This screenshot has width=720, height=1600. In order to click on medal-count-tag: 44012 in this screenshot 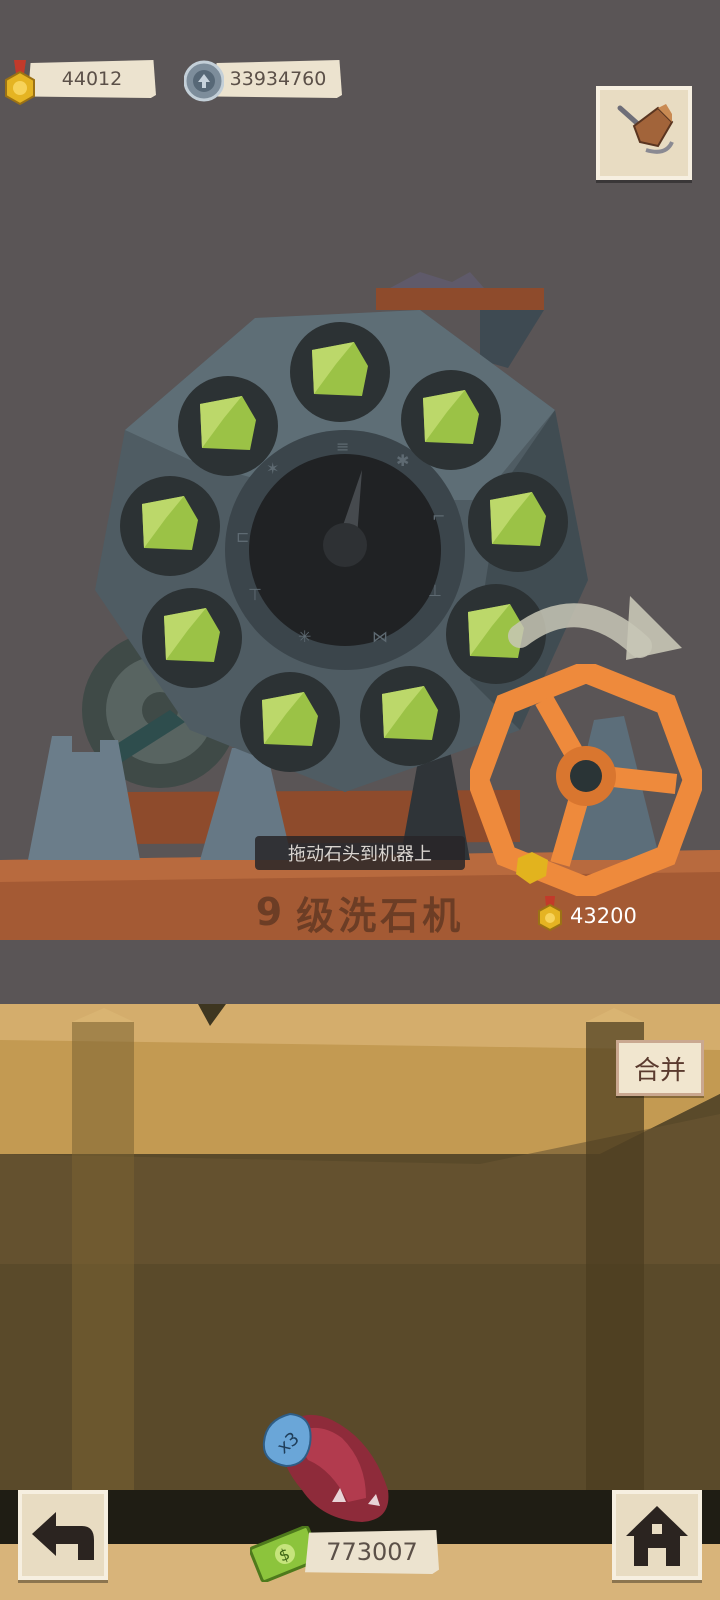, I will do `click(92, 79)`.